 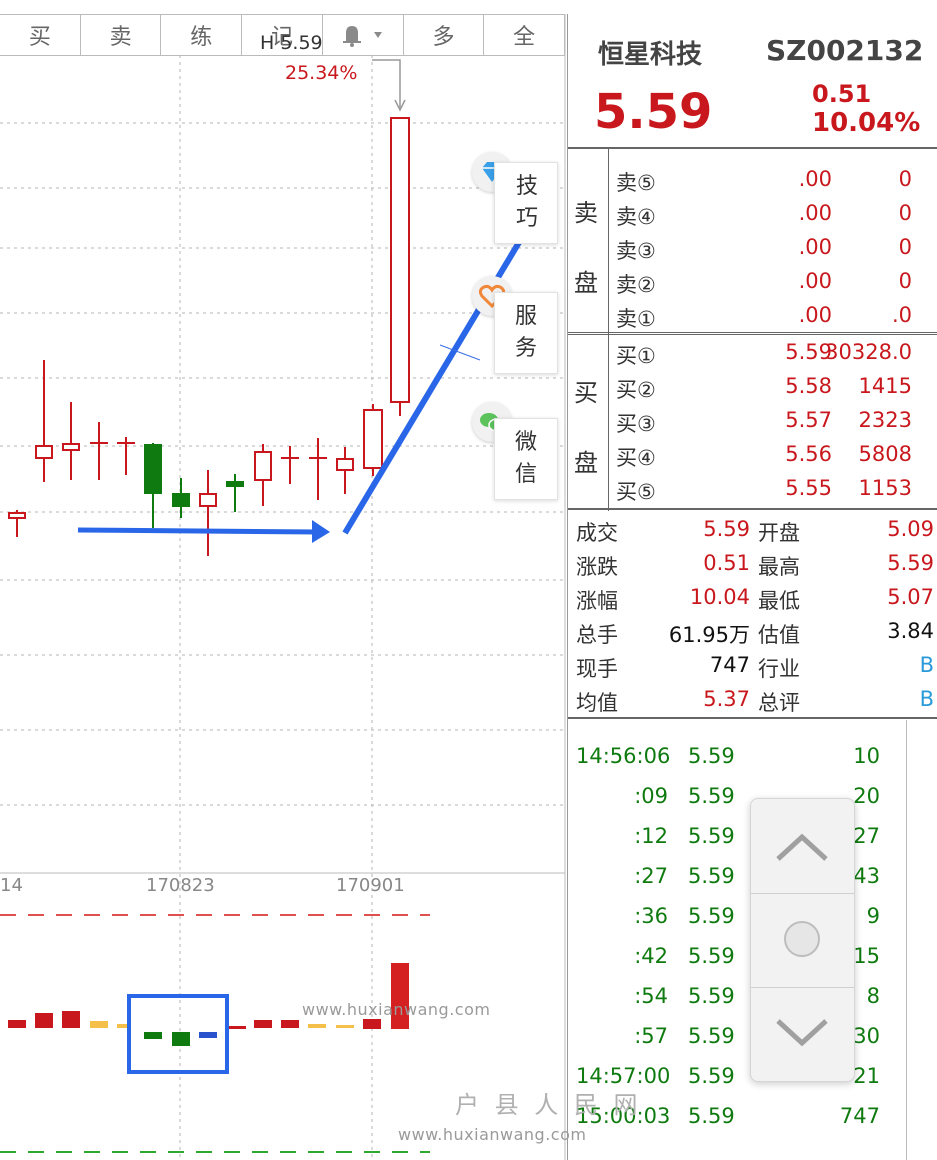 What do you see at coordinates (741, 836) in the screenshot?
I see `tick-row: :12 5.59 27` at bounding box center [741, 836].